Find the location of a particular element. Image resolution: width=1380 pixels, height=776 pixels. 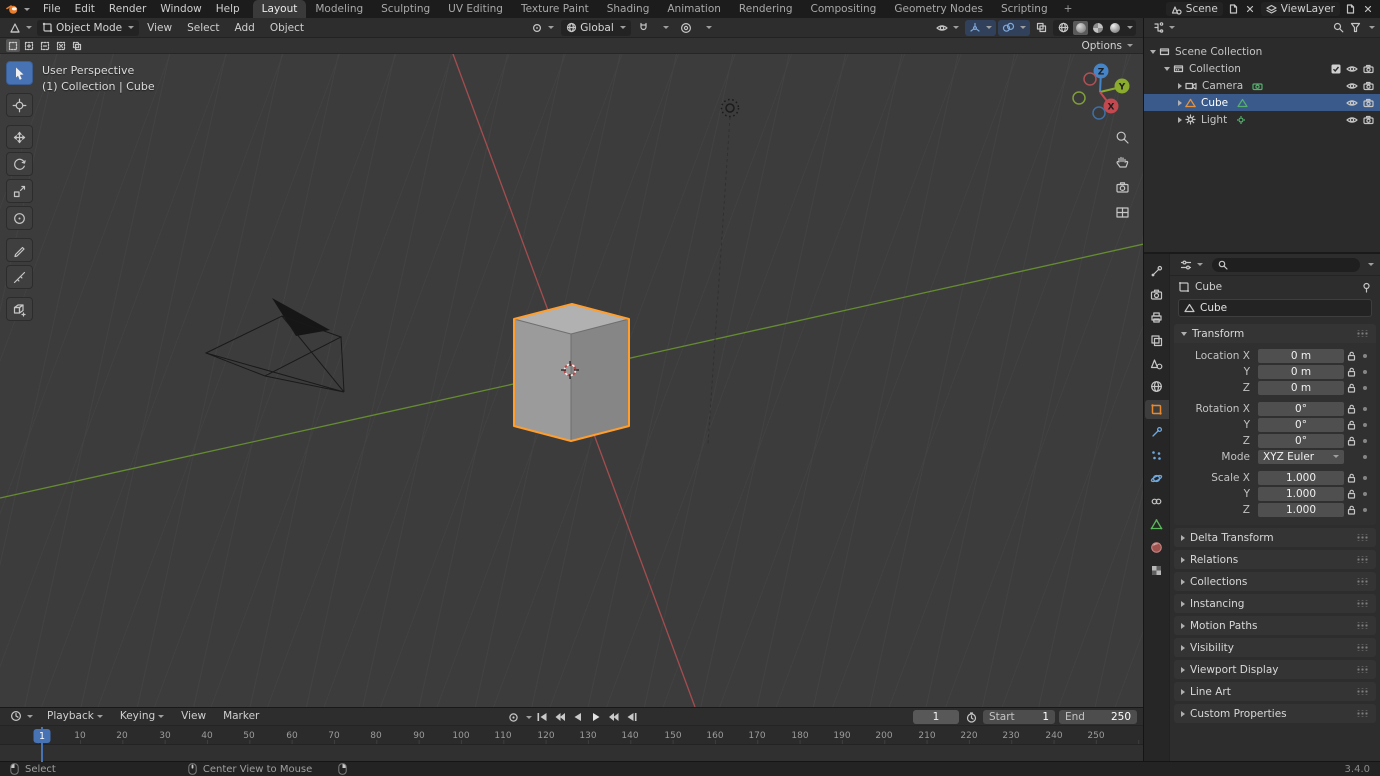

camera-view-button is located at coordinates (1122, 187).